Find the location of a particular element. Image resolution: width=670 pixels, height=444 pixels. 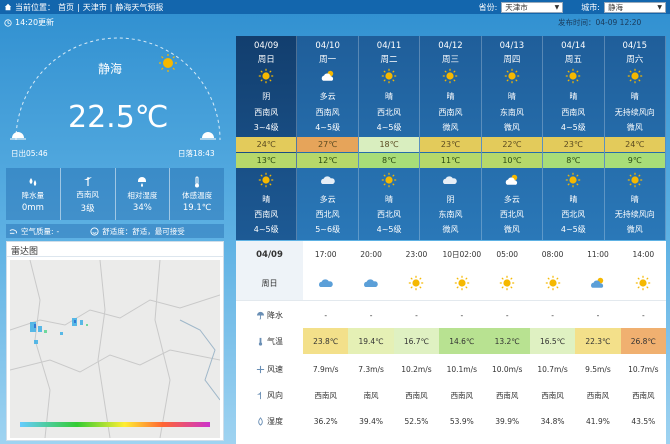

radar-panel: 雷达图 is located at coordinates (115, 341).